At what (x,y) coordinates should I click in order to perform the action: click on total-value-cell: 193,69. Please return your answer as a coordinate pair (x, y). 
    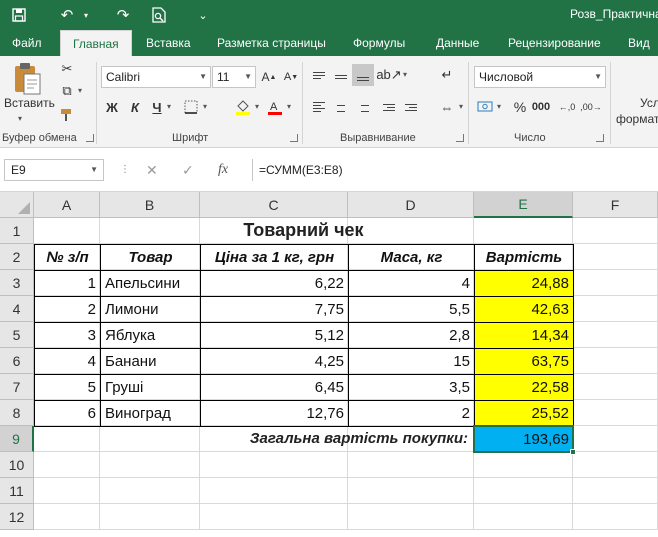
    Looking at the image, I should click on (524, 439).